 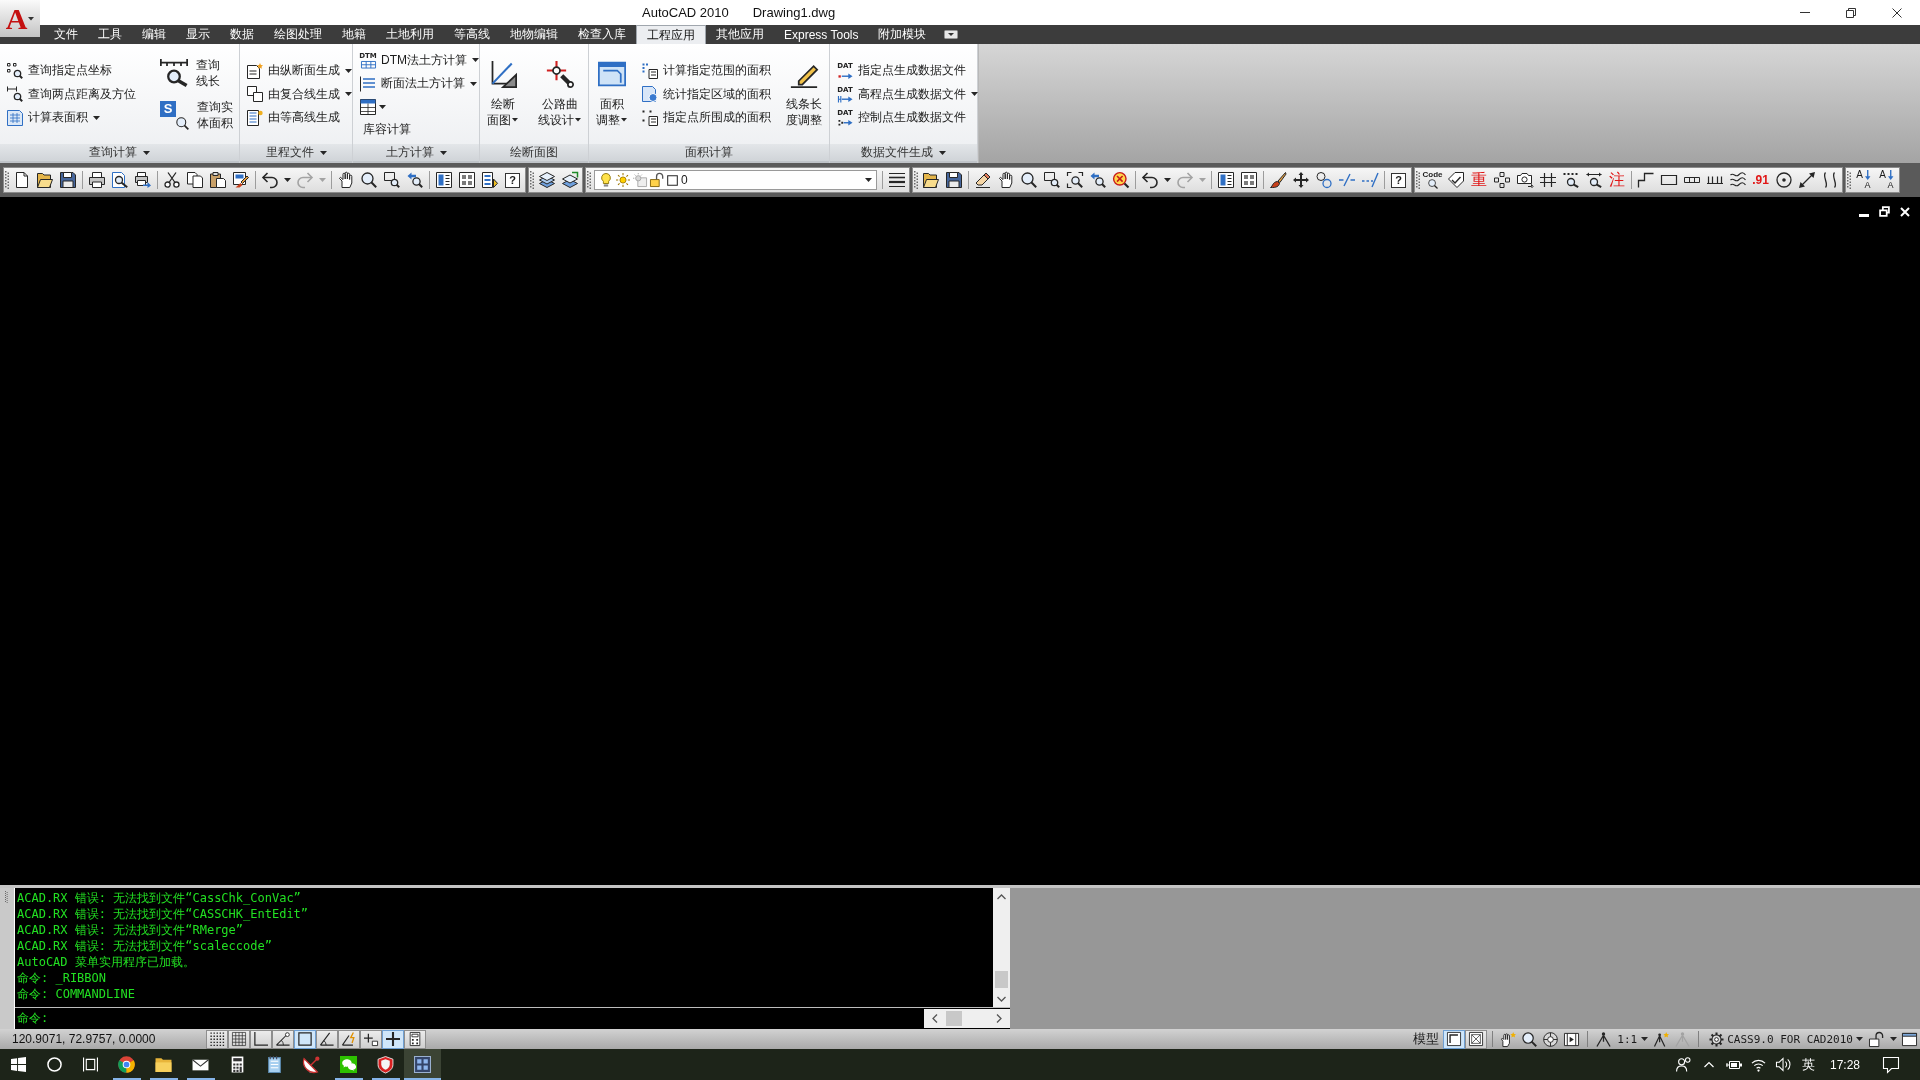 What do you see at coordinates (1120, 180) in the screenshot?
I see `cross-magnifier-icon` at bounding box center [1120, 180].